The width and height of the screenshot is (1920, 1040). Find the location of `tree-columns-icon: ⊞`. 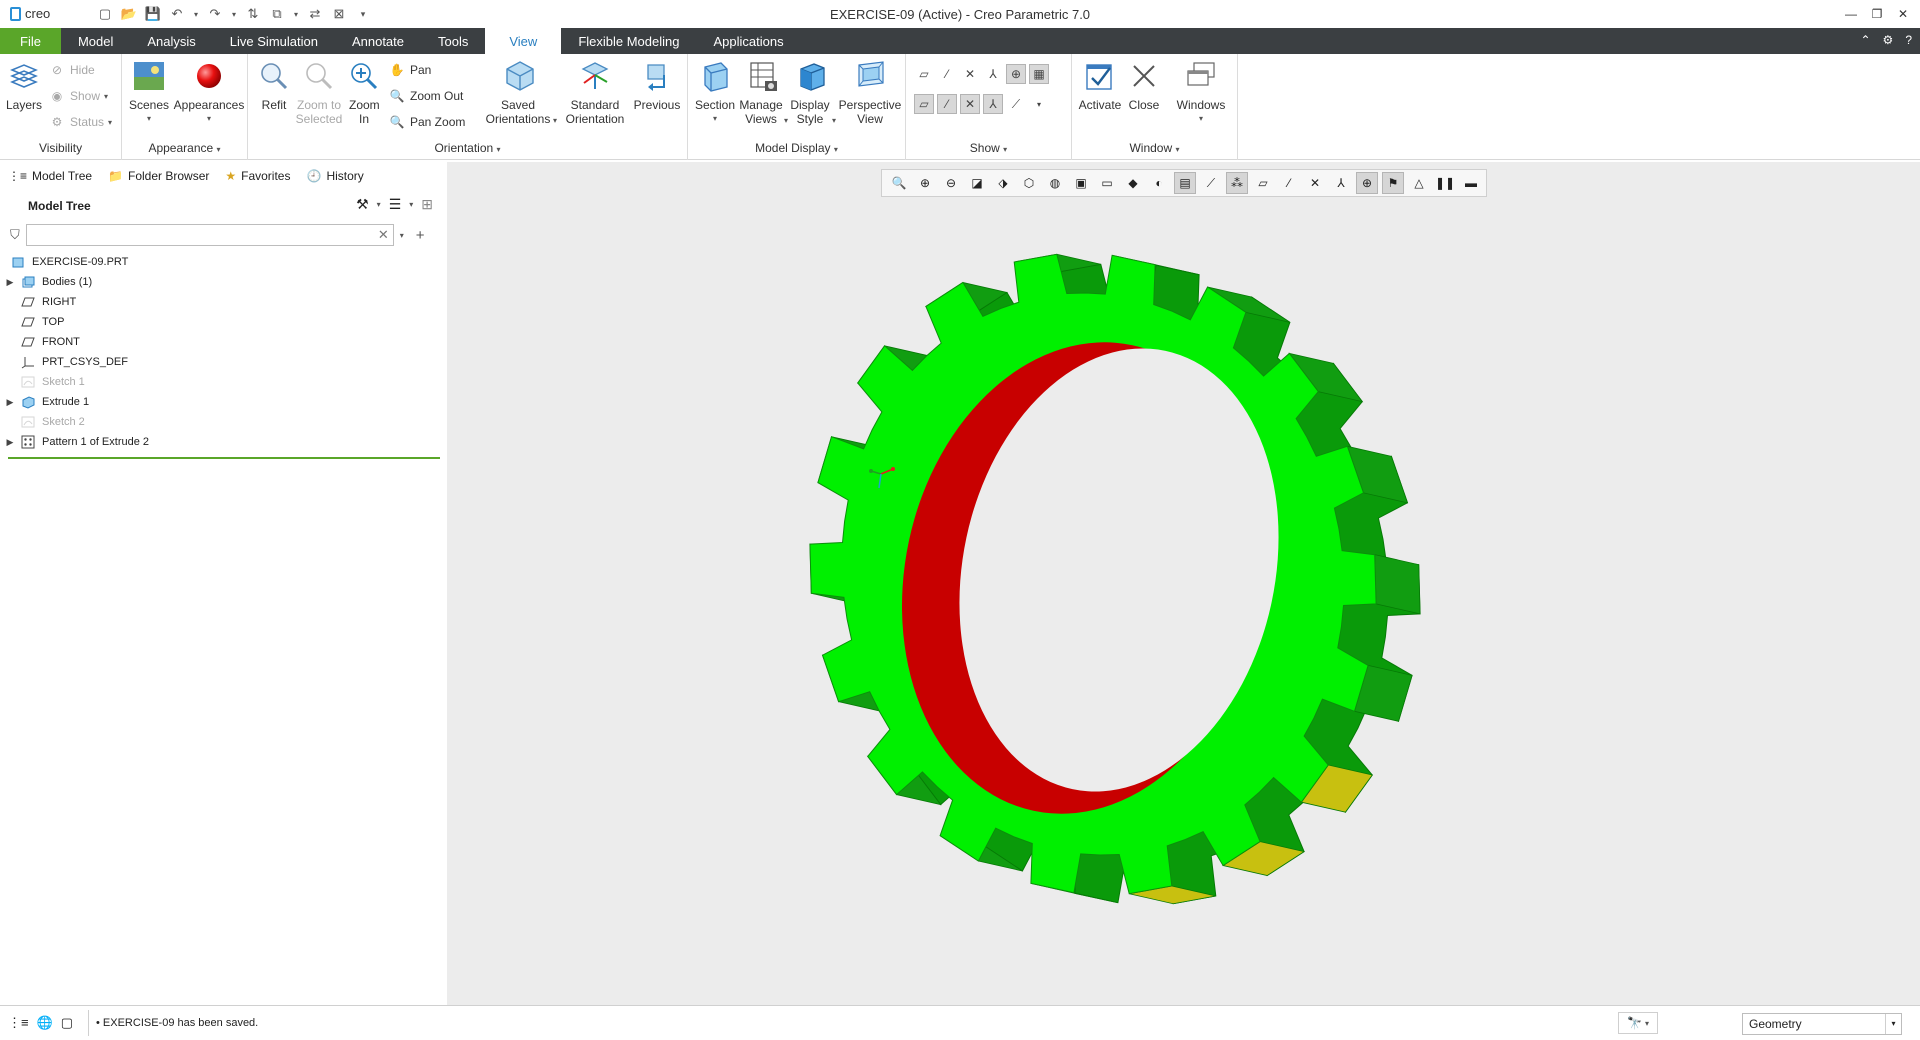

tree-columns-icon: ⊞ is located at coordinates (427, 204).